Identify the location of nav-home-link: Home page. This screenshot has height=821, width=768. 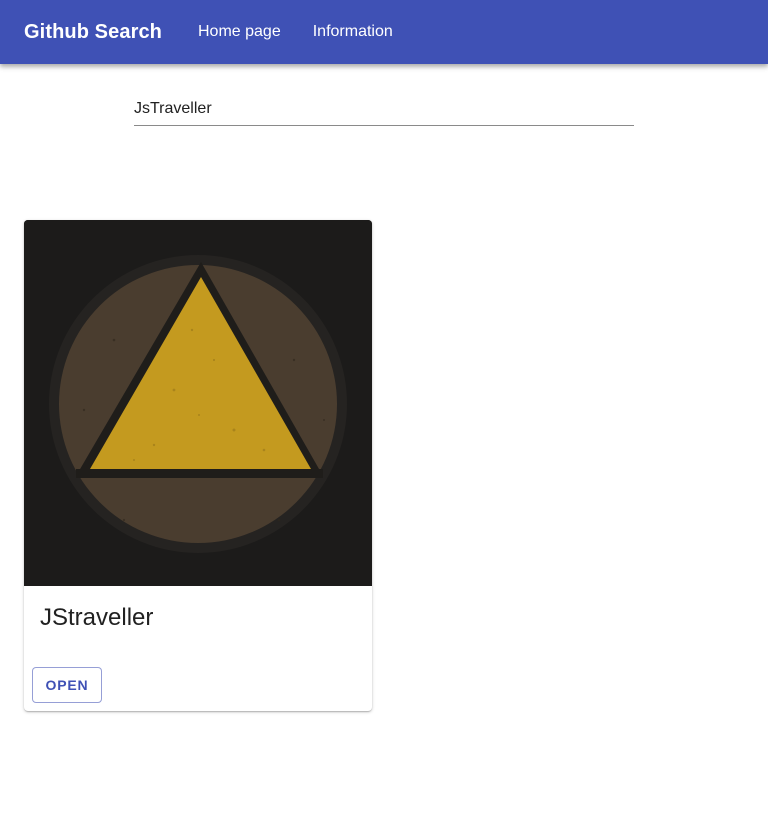
(239, 32).